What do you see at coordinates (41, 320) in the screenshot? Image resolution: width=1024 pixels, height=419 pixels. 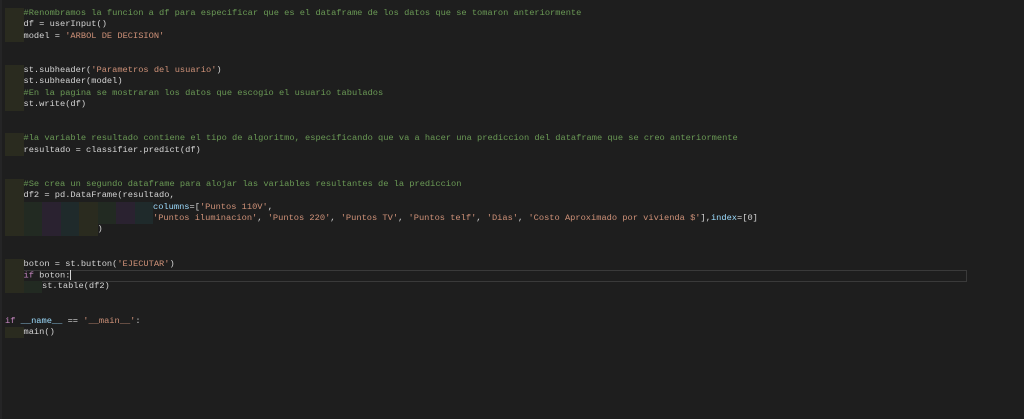 I see `token-var: __name__` at bounding box center [41, 320].